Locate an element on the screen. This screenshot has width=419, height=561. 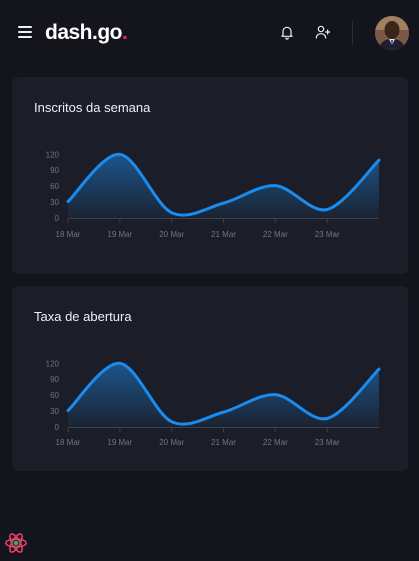
header-divider is located at coordinates (352, 33).